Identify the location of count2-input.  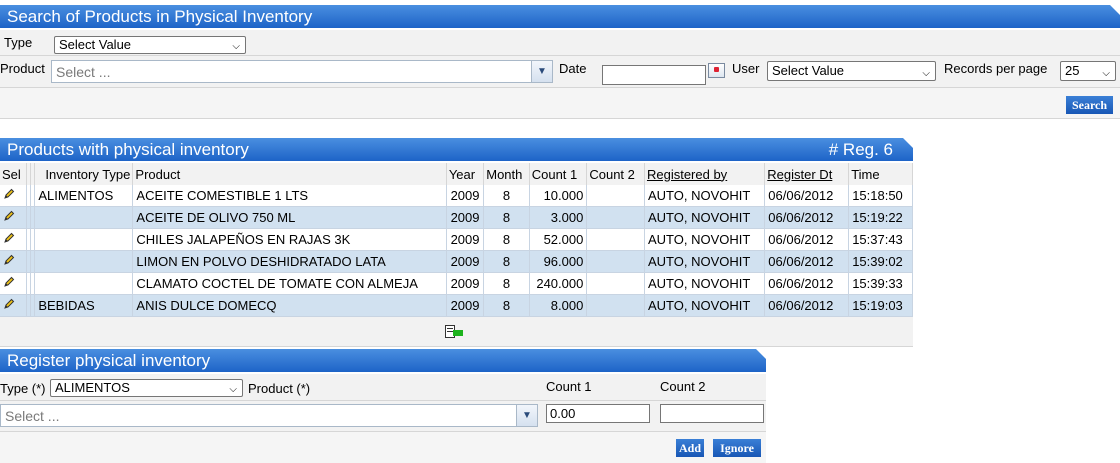
(712, 413).